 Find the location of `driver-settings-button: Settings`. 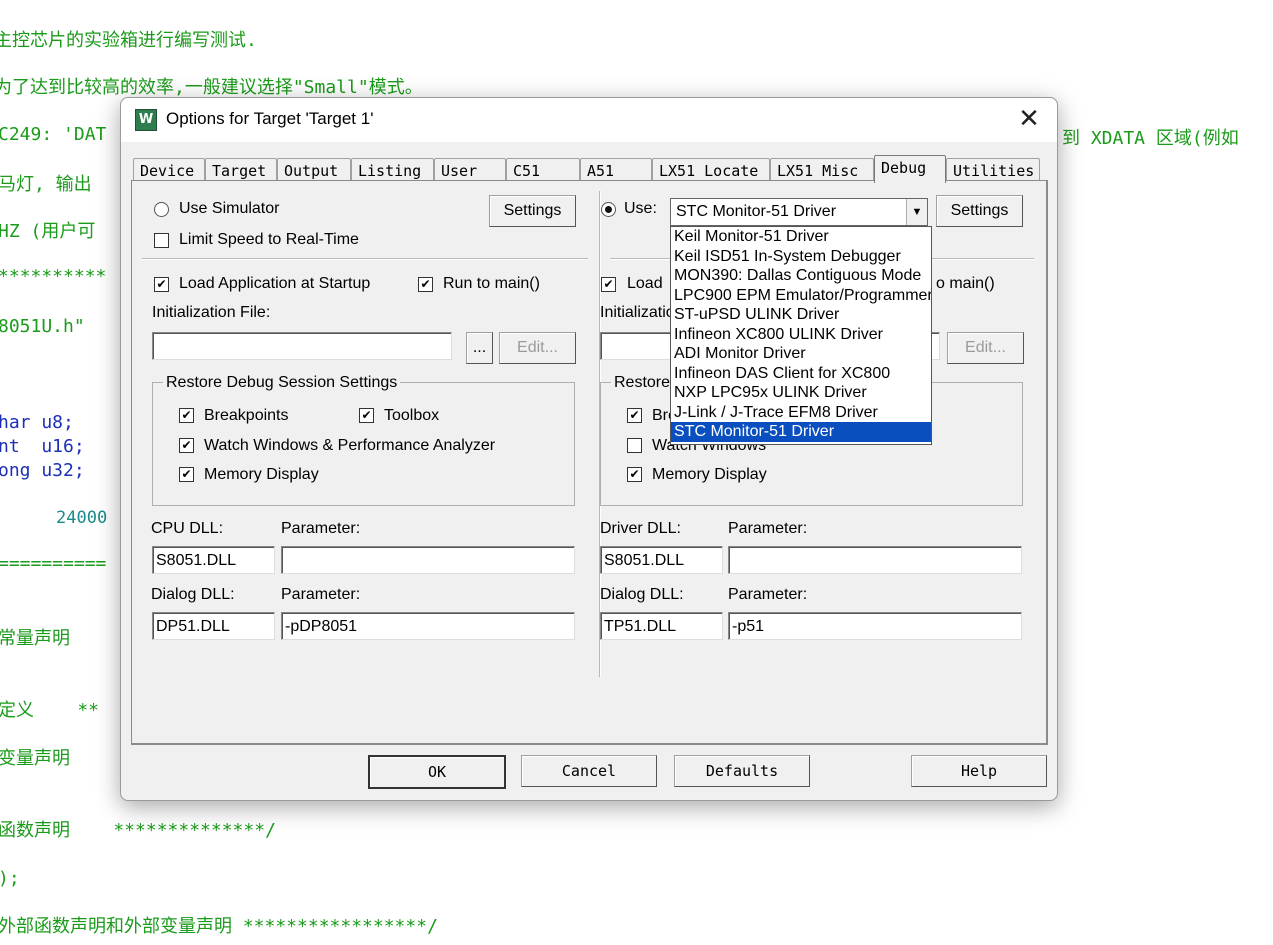

driver-settings-button: Settings is located at coordinates (979, 211).